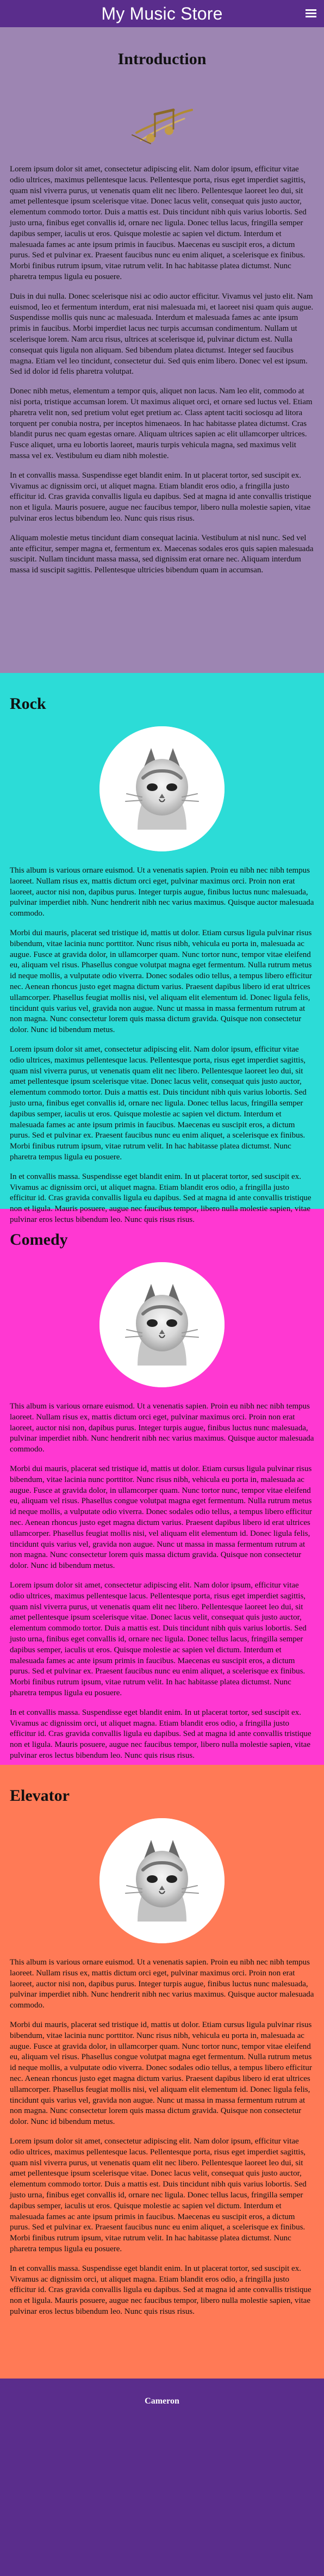  I want to click on site-title: My Music Store, so click(162, 13).